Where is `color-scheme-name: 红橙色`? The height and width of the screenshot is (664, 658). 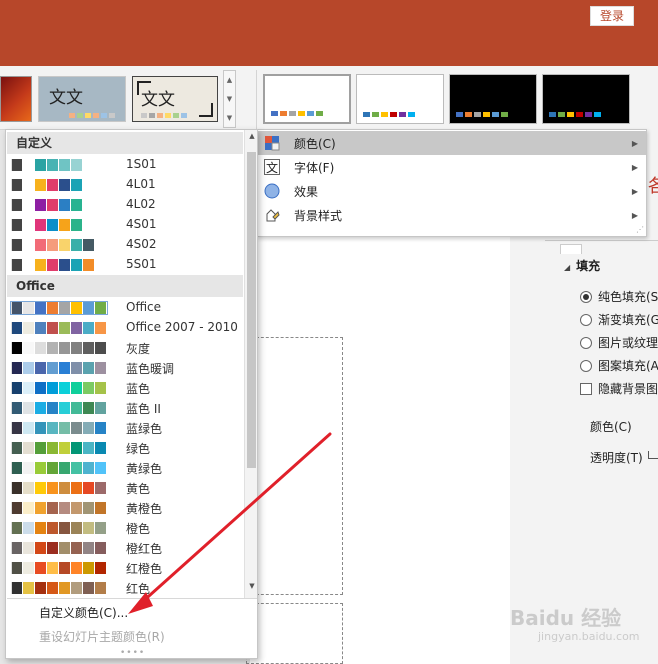 color-scheme-name: 红橙色 is located at coordinates (144, 569).